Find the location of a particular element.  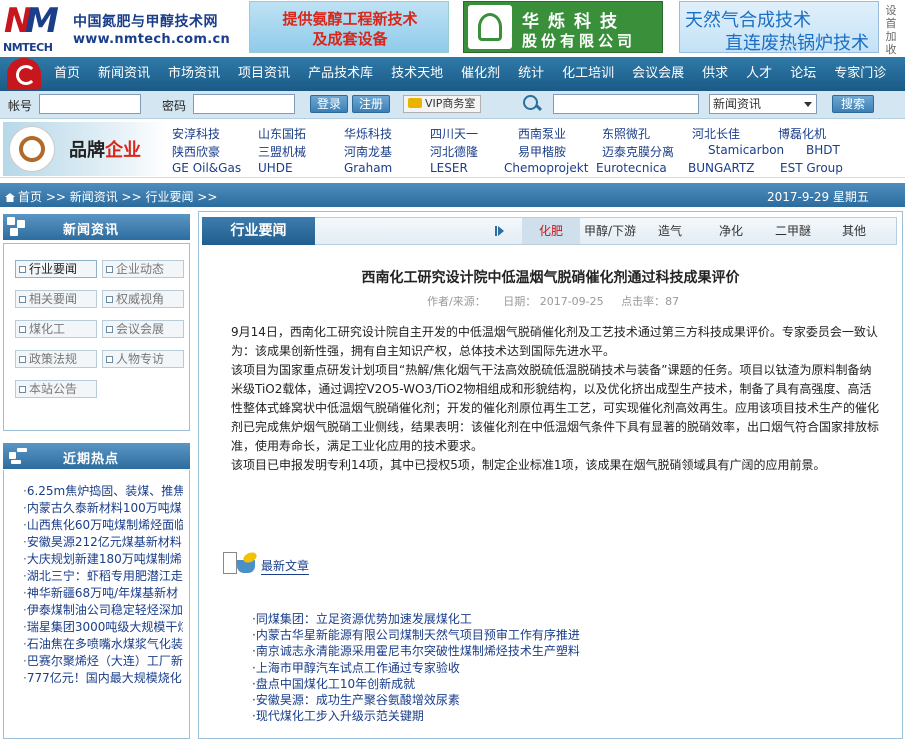

nav-news: 新闻资讯 is located at coordinates (124, 74).